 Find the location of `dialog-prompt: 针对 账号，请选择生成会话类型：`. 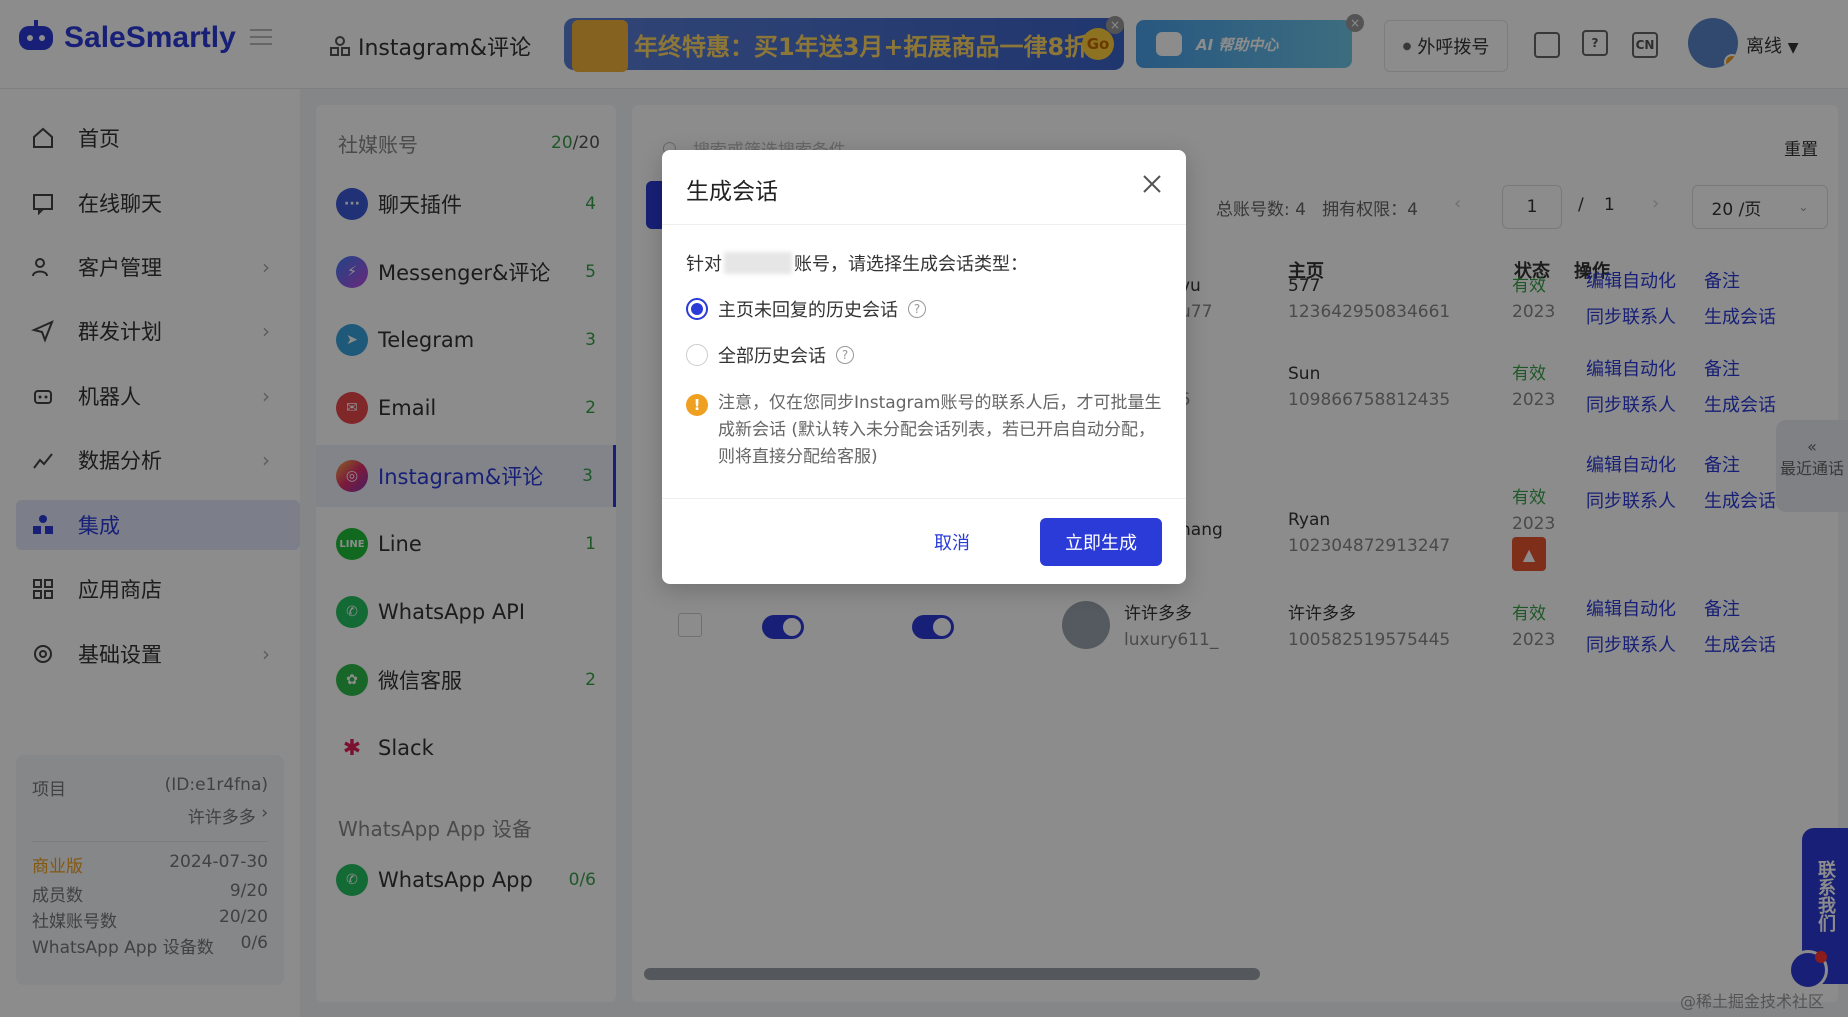

dialog-prompt: 针对 账号，请选择生成会话类型： is located at coordinates (857, 263).